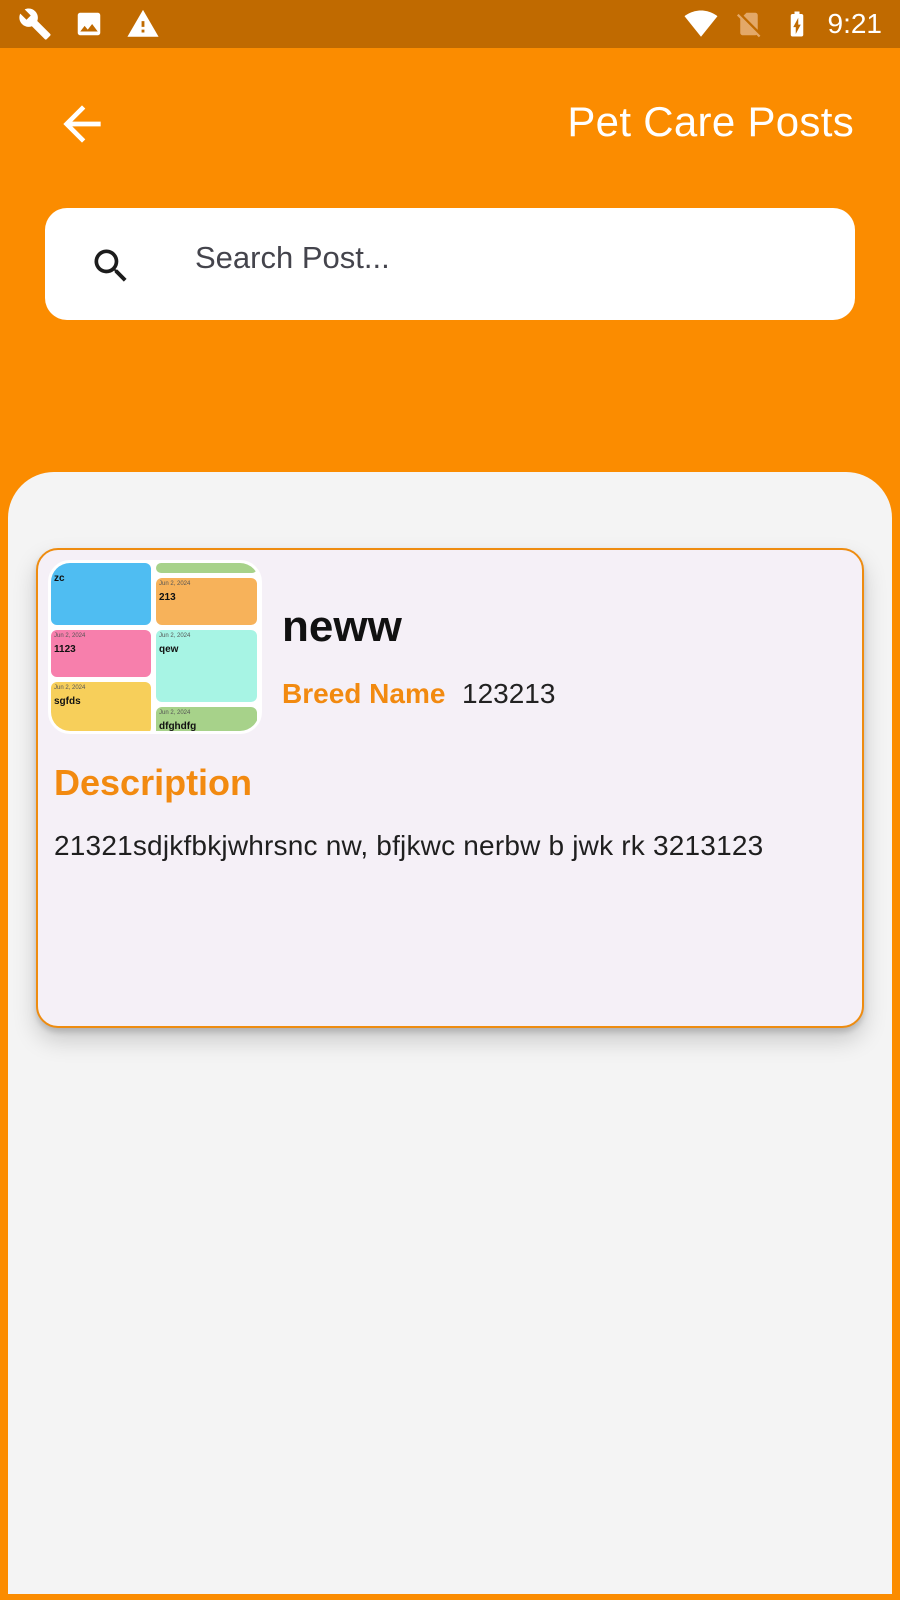 The height and width of the screenshot is (1600, 900). Describe the element at coordinates (797, 24) in the screenshot. I see `battery-charging-icon` at that location.